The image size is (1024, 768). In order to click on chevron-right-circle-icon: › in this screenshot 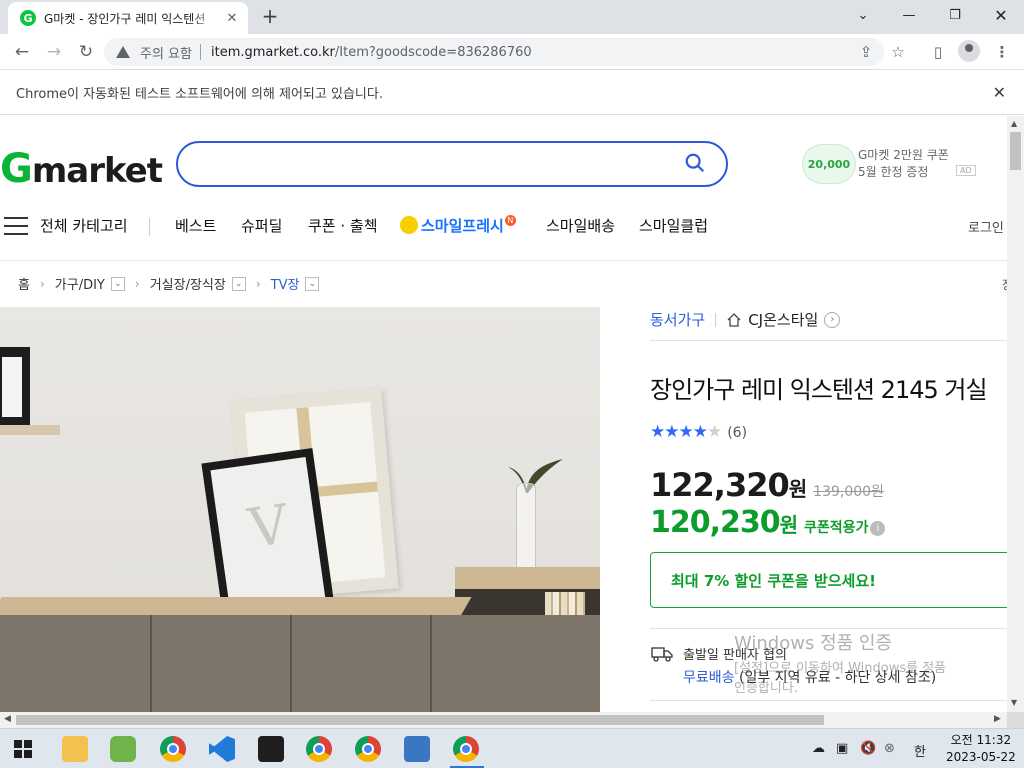, I will do `click(832, 319)`.